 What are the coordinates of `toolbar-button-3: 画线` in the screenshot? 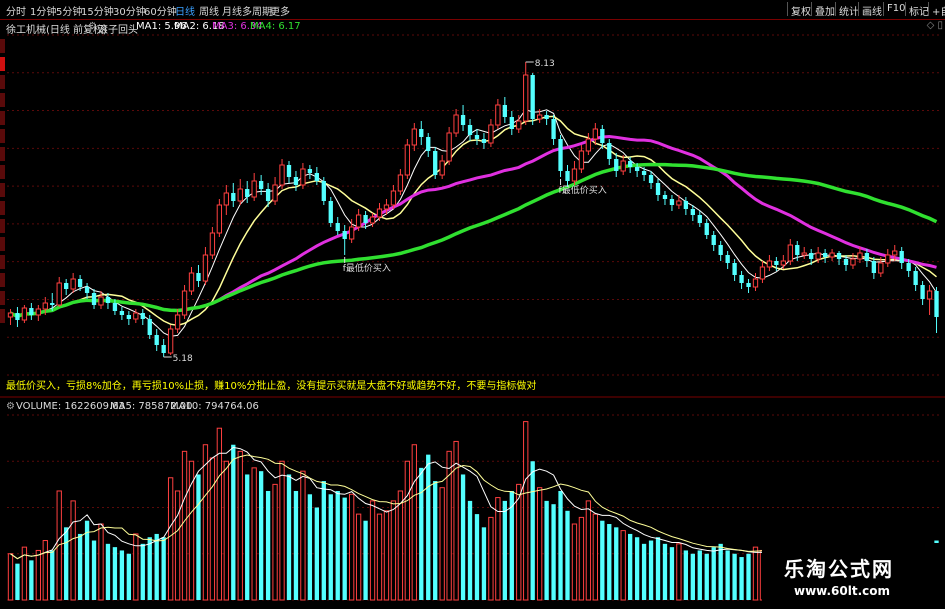 It's located at (872, 10).